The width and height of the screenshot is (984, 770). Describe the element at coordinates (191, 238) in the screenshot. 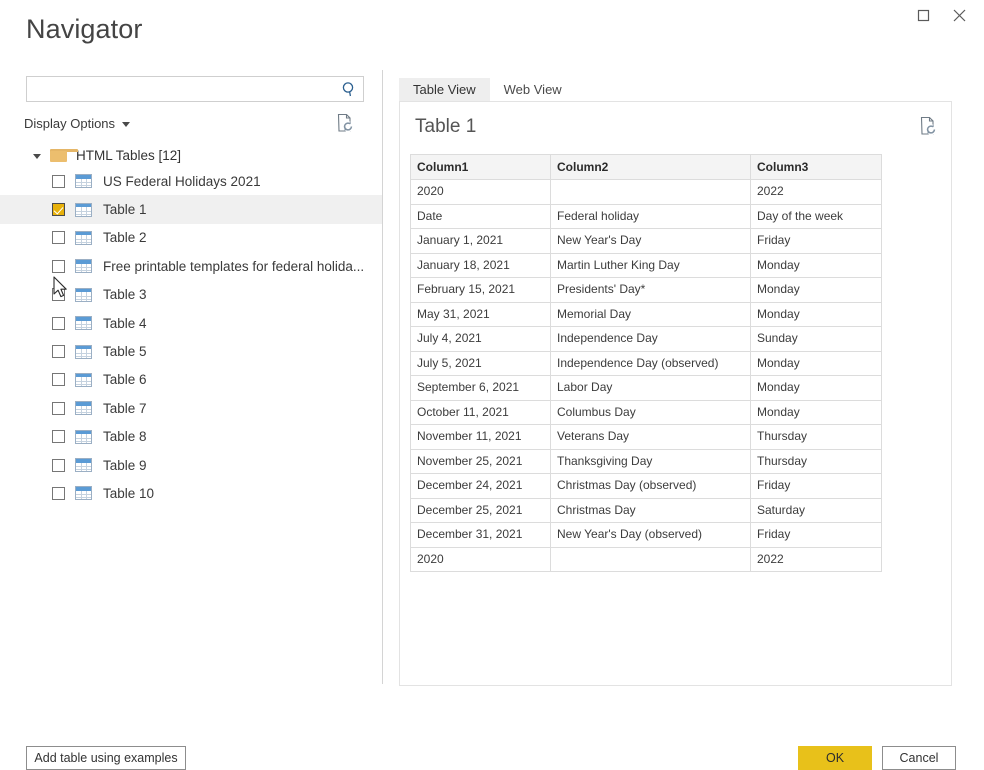

I see `tree-item: Table 2` at that location.